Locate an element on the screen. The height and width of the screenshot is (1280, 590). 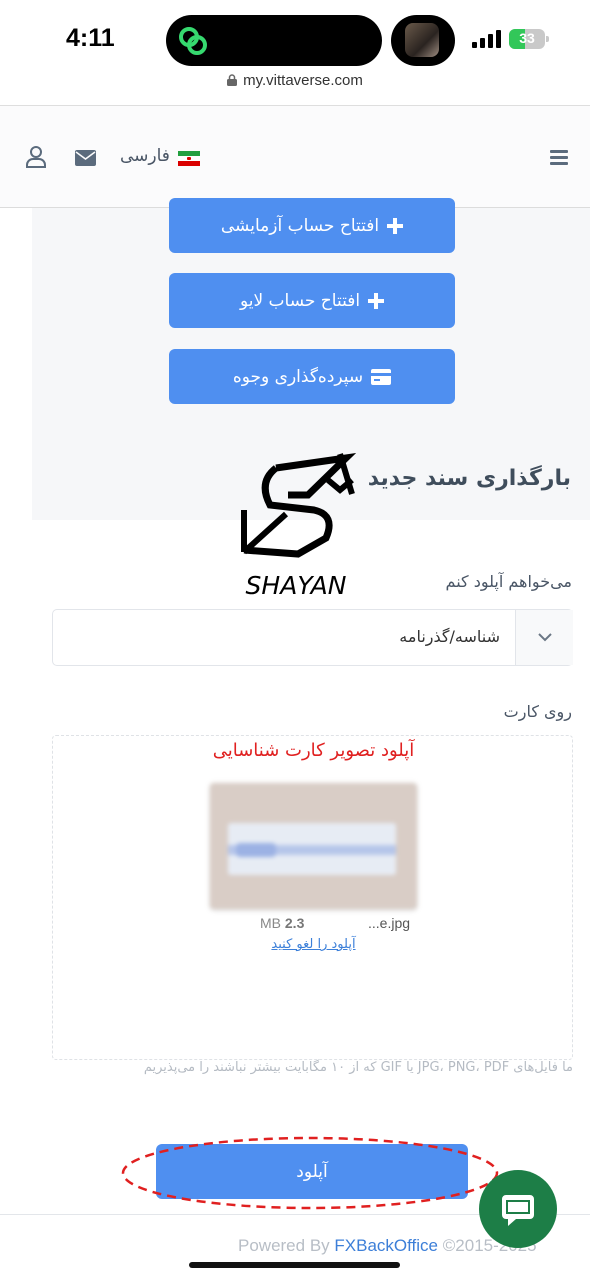
language-selector: فارسی is located at coordinates (160, 158).